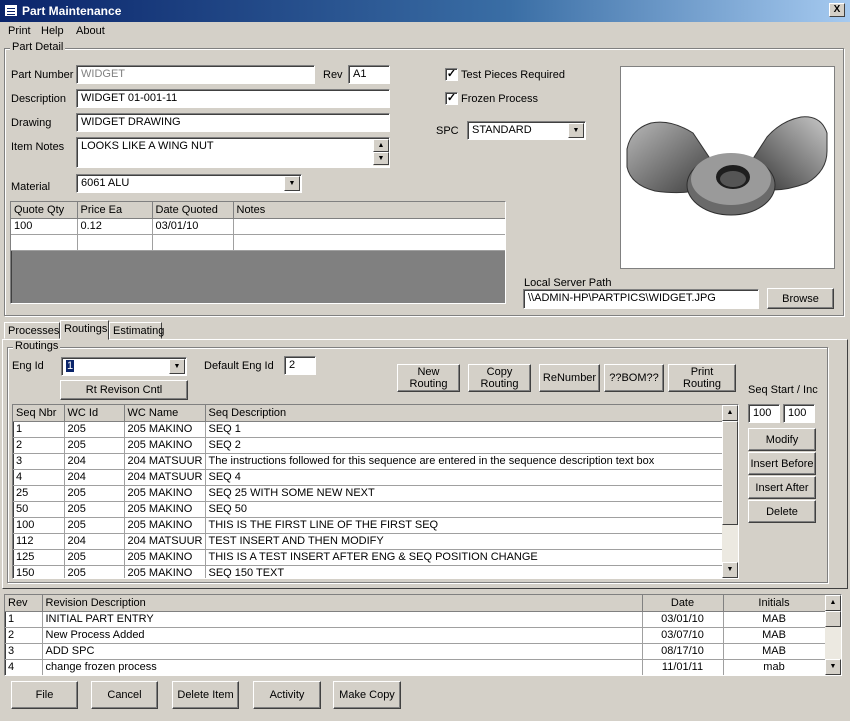 This screenshot has height=721, width=850. Describe the element at coordinates (683, 667) in the screenshot. I see `table-cell: 11/01/11` at that location.